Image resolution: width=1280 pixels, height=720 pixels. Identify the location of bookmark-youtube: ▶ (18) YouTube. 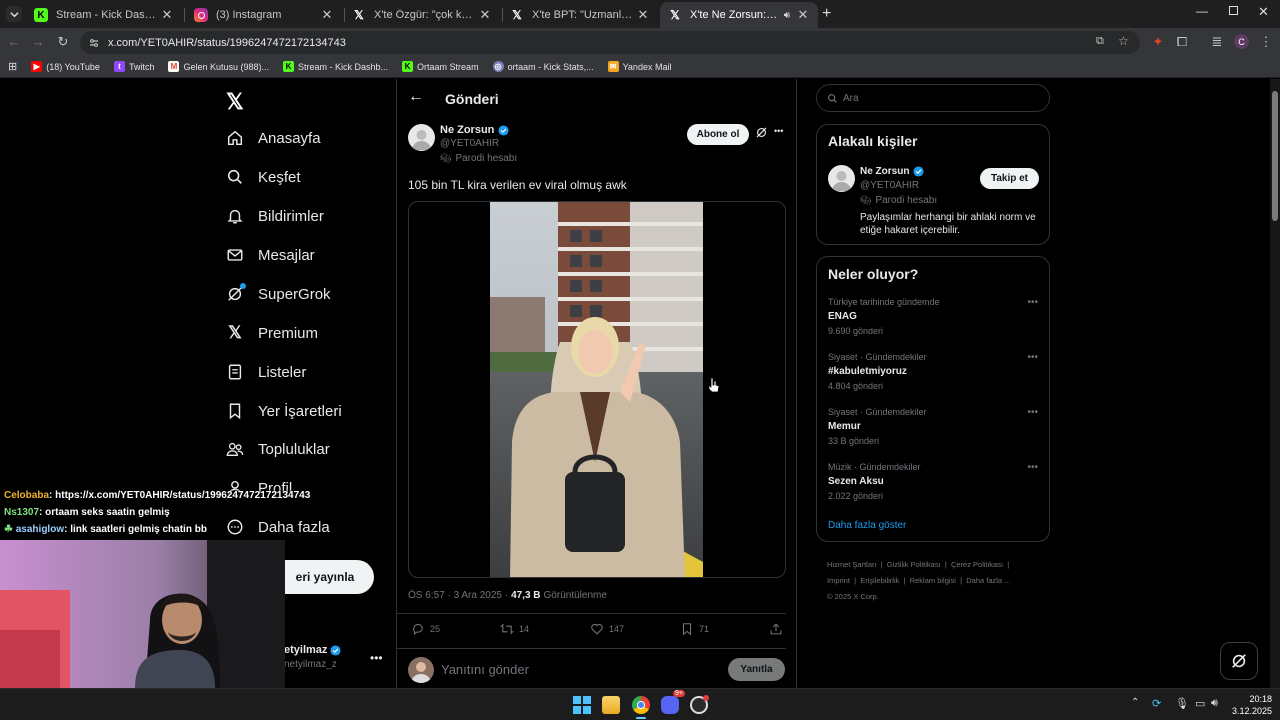
(65, 66).